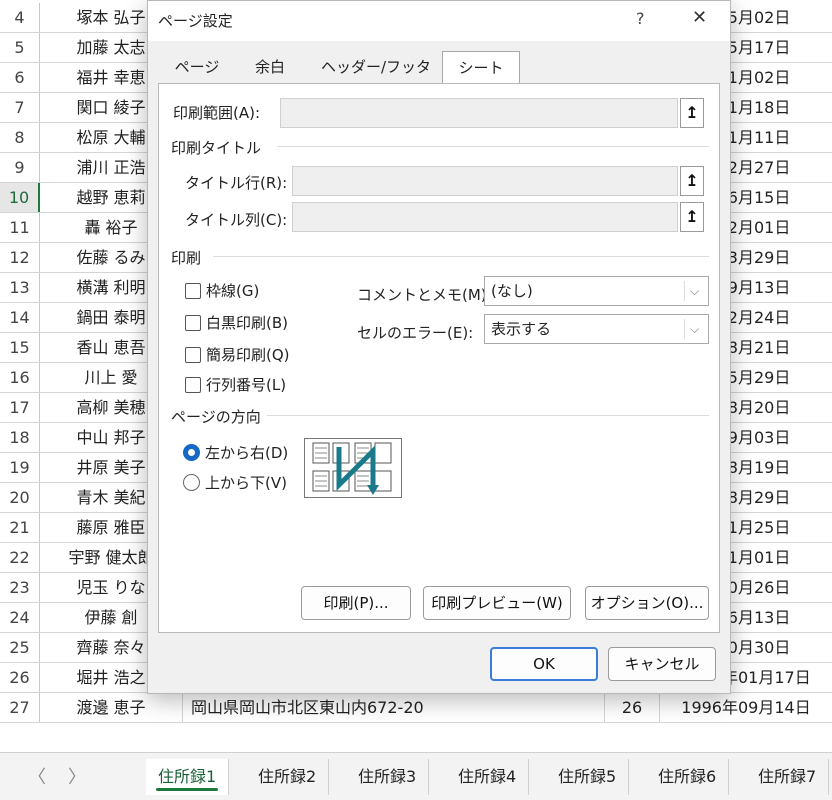 The height and width of the screenshot is (800, 832). I want to click on cell-errors-select: 表示する ⌵, so click(596, 329).